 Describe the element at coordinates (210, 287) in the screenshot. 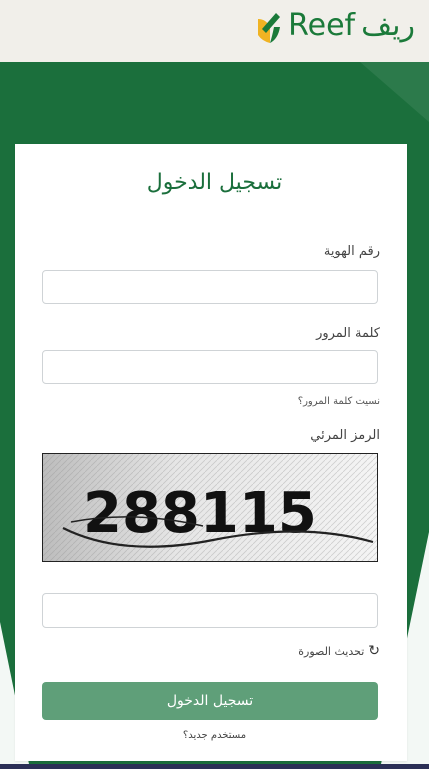

I see `id-input` at that location.